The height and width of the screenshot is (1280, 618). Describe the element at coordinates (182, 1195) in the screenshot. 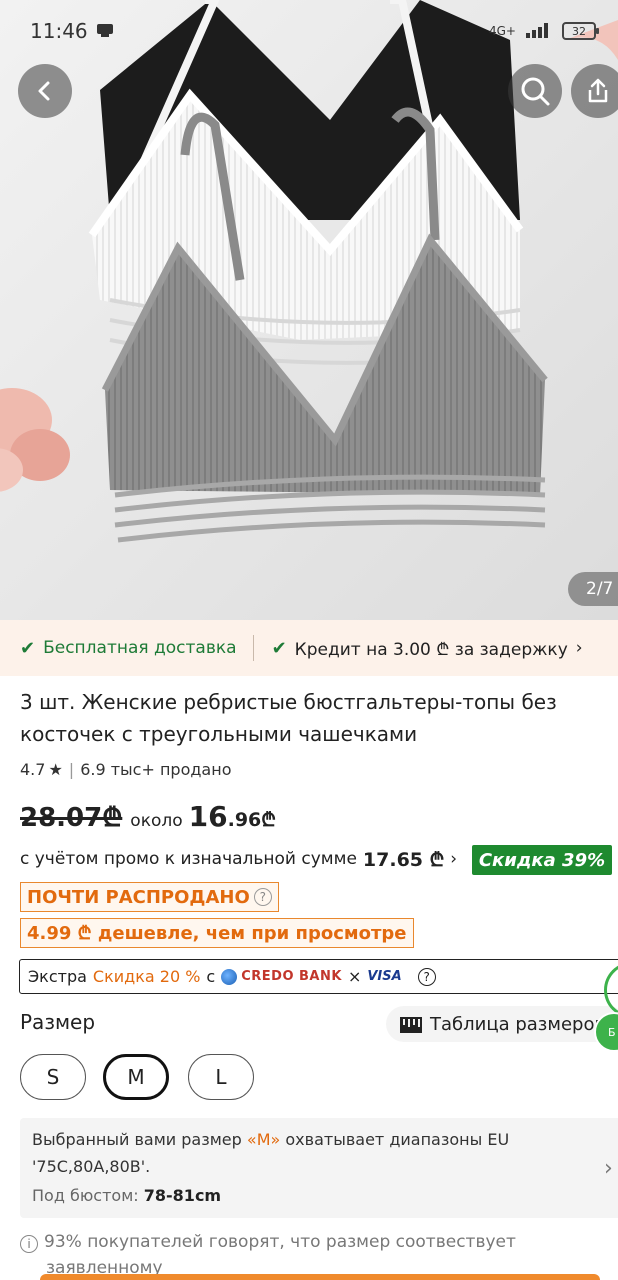

I see `bust-value: 78-81cm` at that location.